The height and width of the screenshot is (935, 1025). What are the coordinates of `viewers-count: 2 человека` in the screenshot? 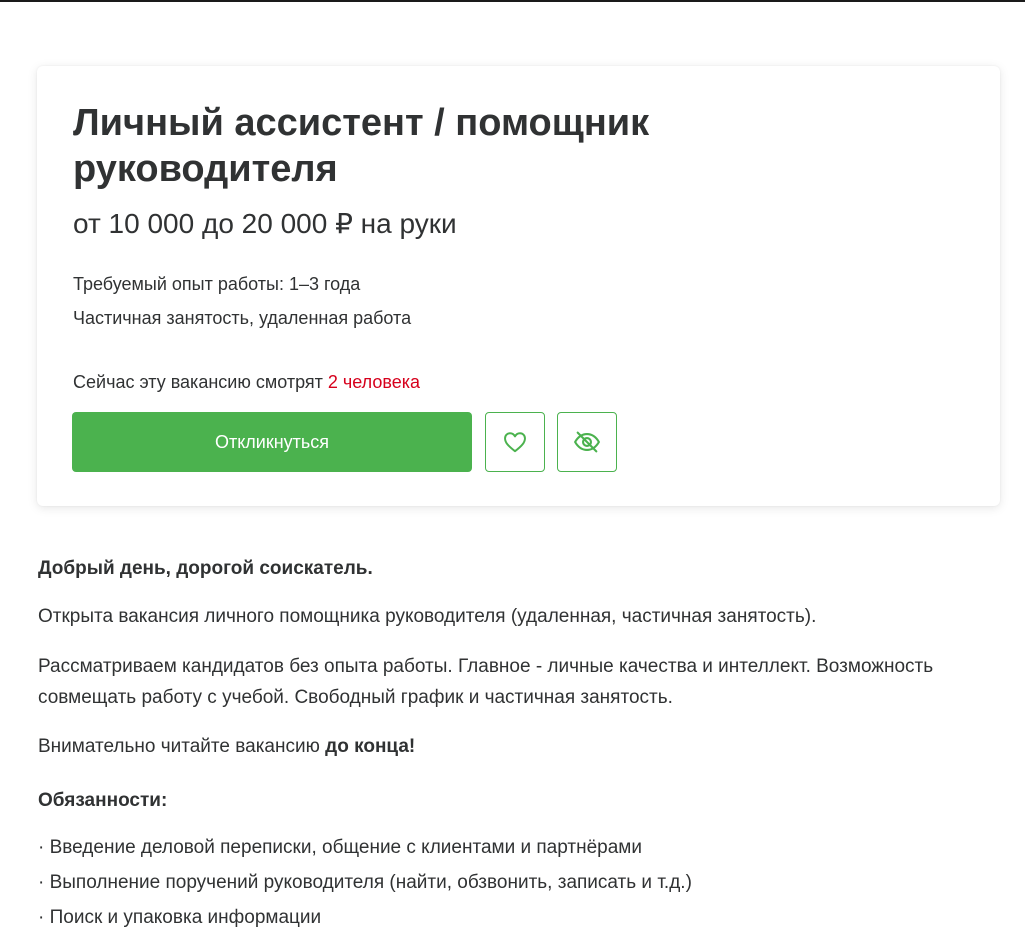 It's located at (374, 382).